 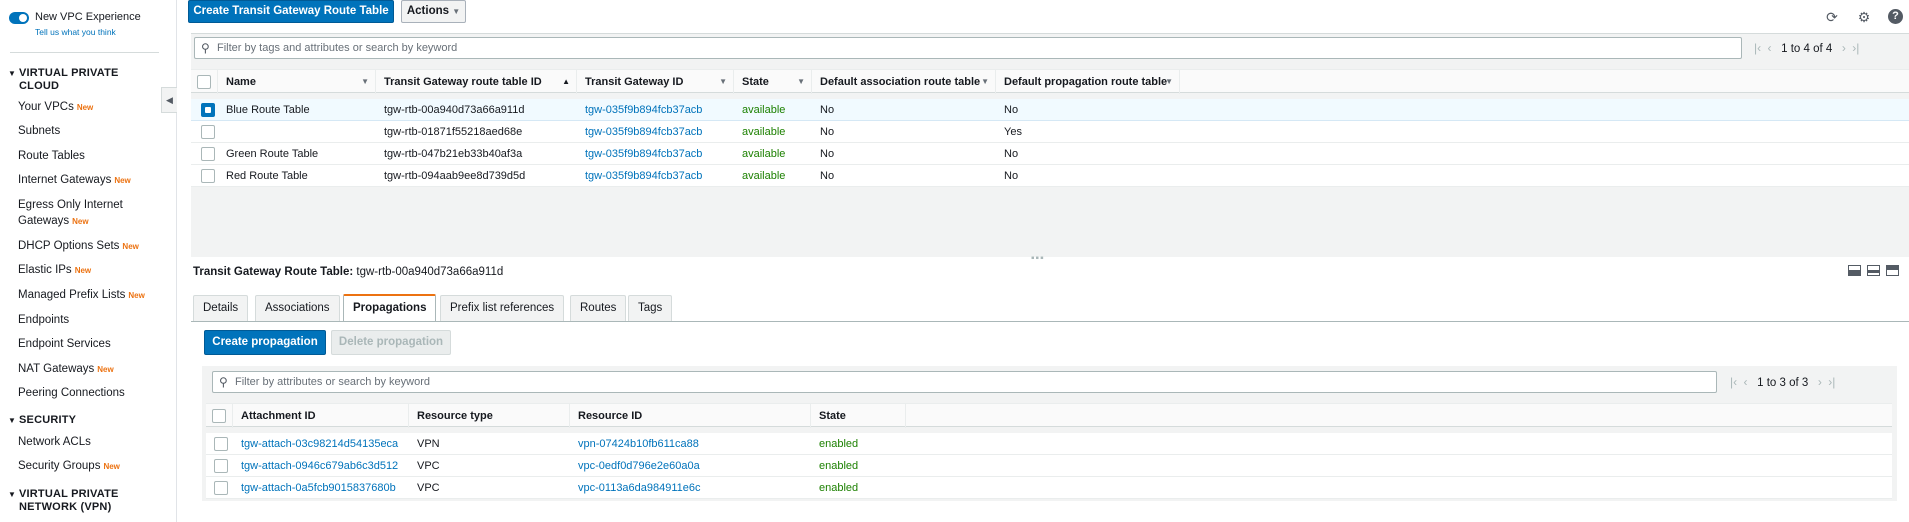 I want to click on row-attachment-link: tgw-attach-0a5fcb9015837680b, so click(x=314, y=488).